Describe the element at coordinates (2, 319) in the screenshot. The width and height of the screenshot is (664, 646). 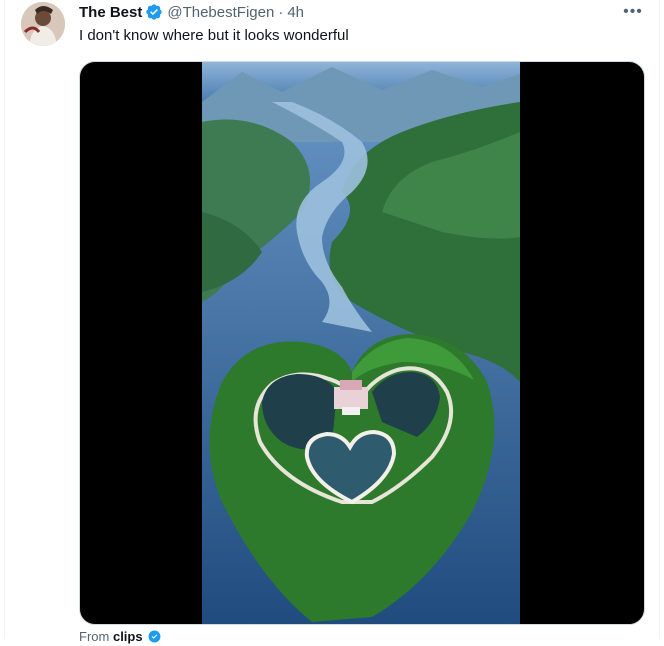
I see `left-border` at that location.